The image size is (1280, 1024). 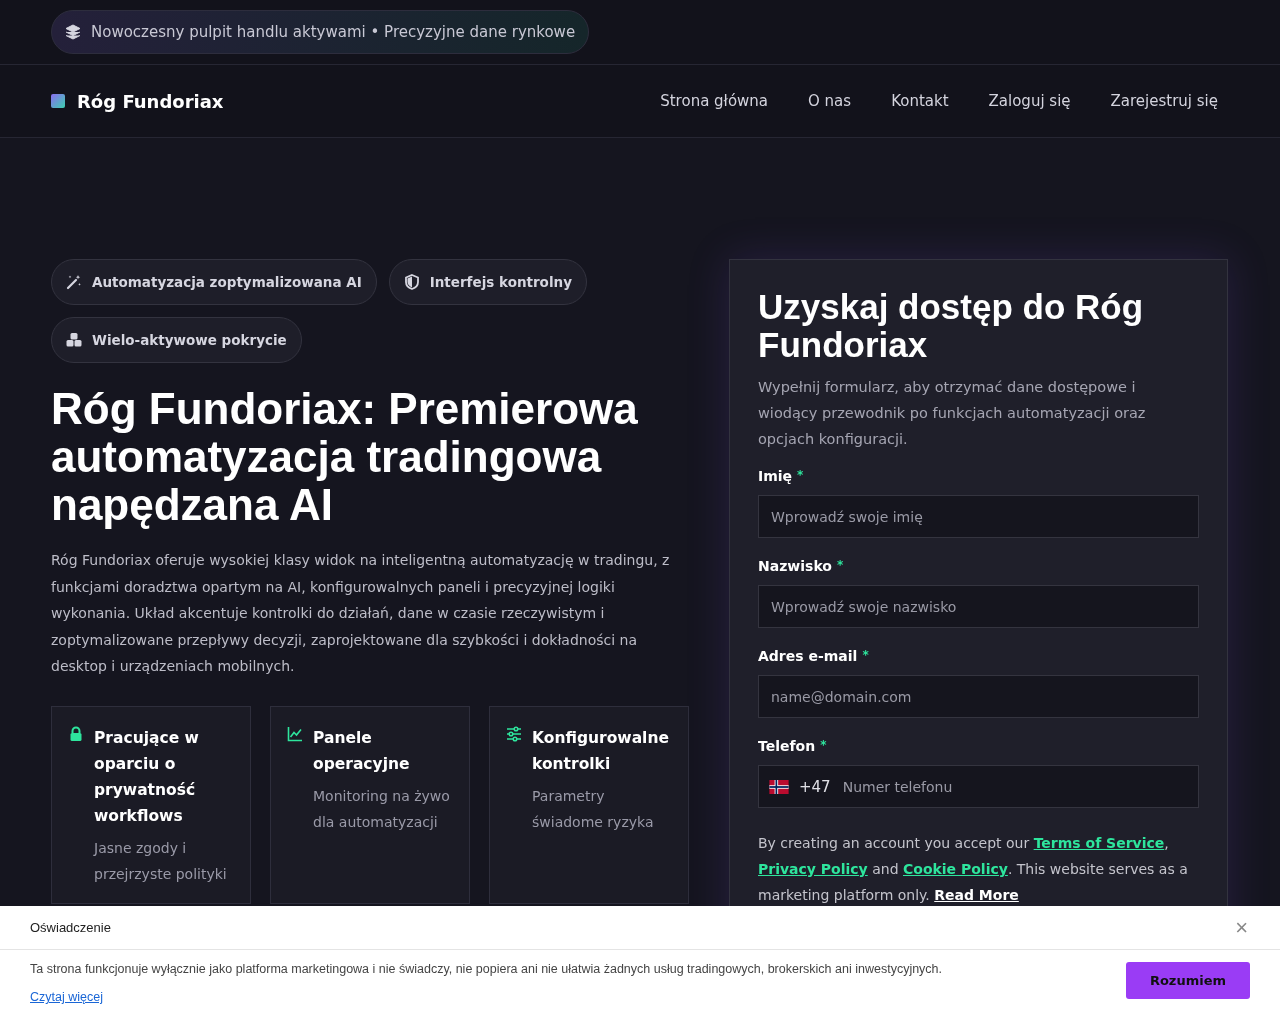 I want to click on accept-button: Rozumiem, so click(x=1188, y=980).